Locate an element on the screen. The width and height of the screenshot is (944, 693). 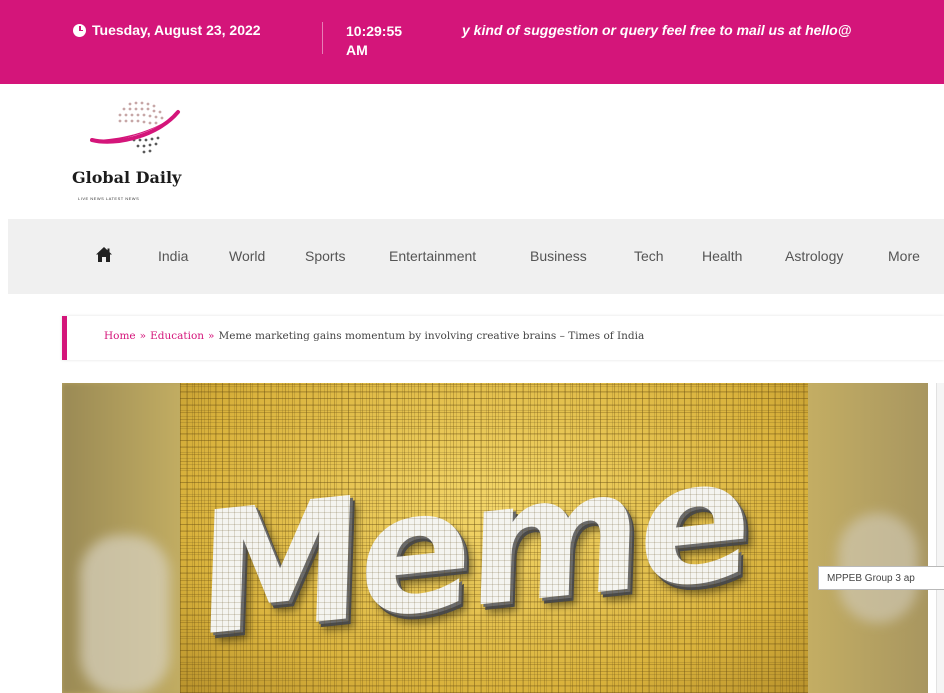
nav-item-more: More is located at coordinates (904, 256).